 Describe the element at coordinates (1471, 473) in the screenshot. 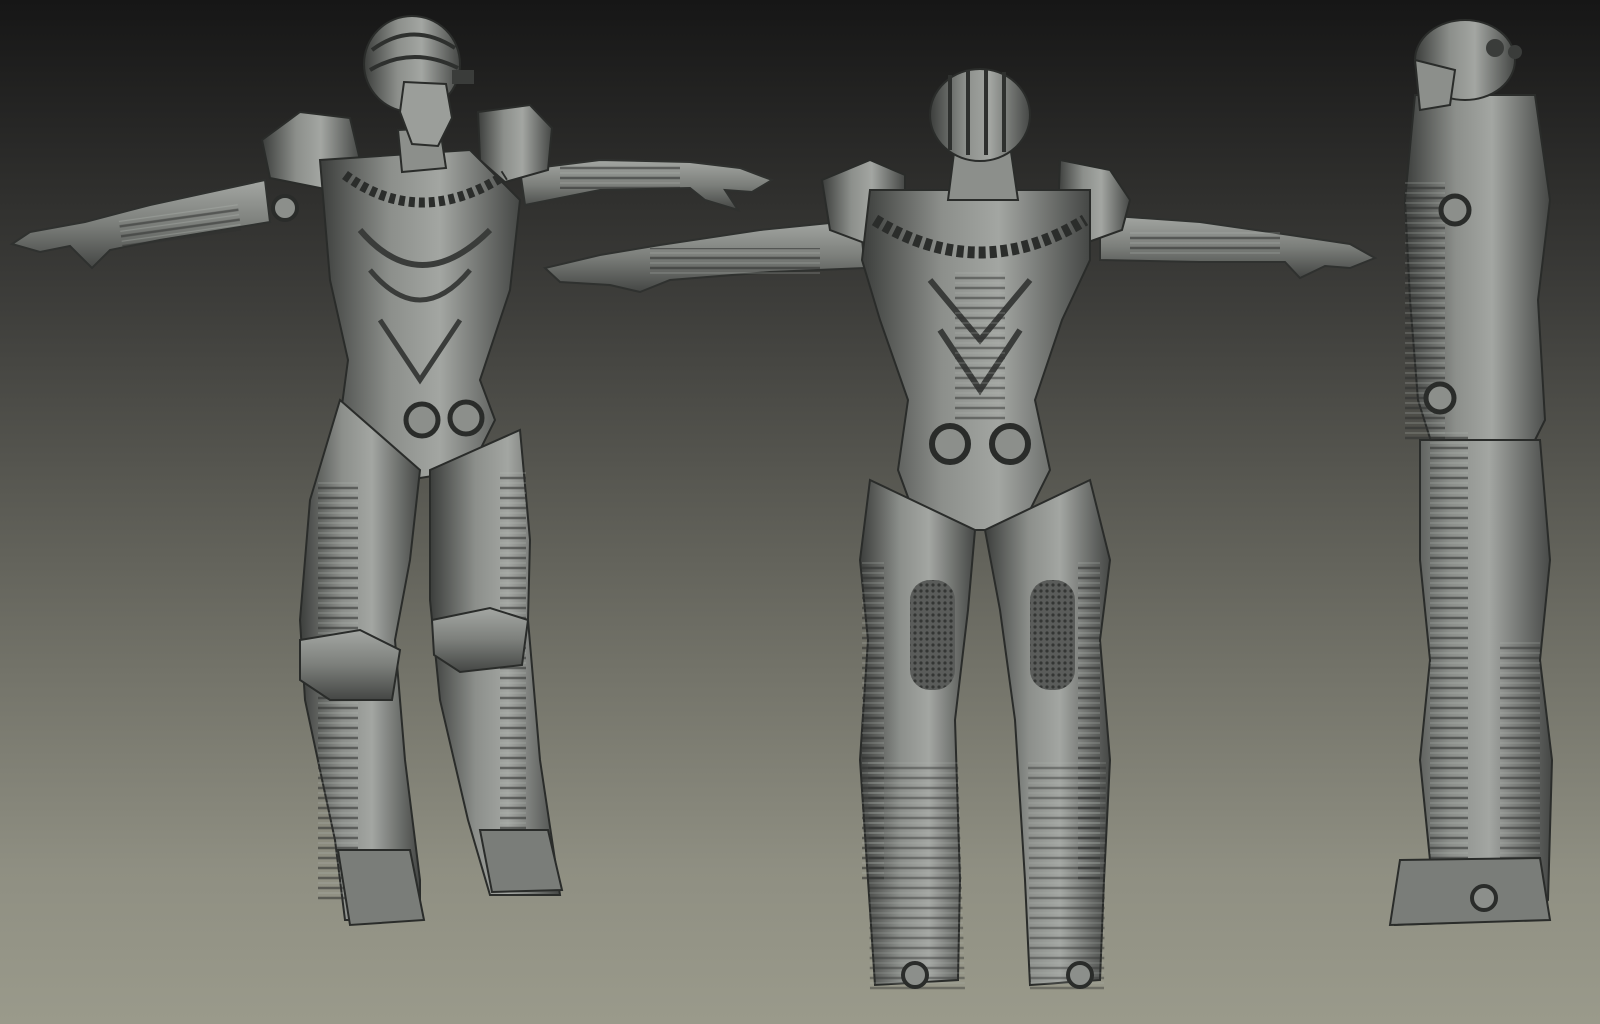

I see `figure-side-view` at that location.